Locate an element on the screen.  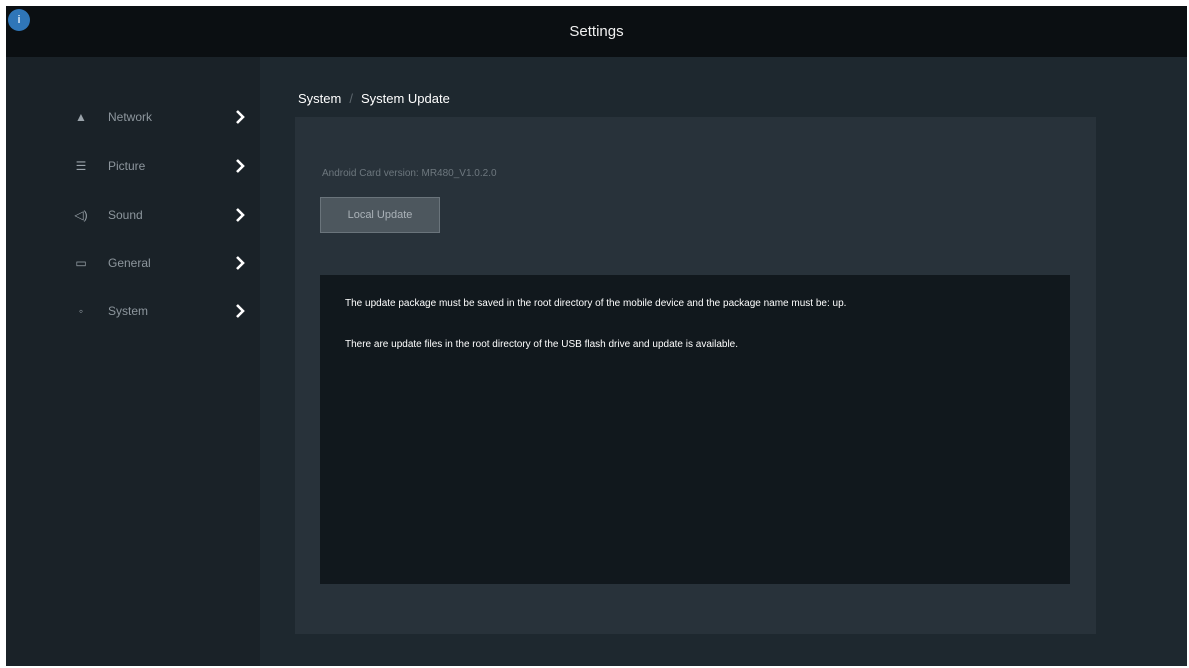
sidebar-item-label: Picture is located at coordinates (127, 166).